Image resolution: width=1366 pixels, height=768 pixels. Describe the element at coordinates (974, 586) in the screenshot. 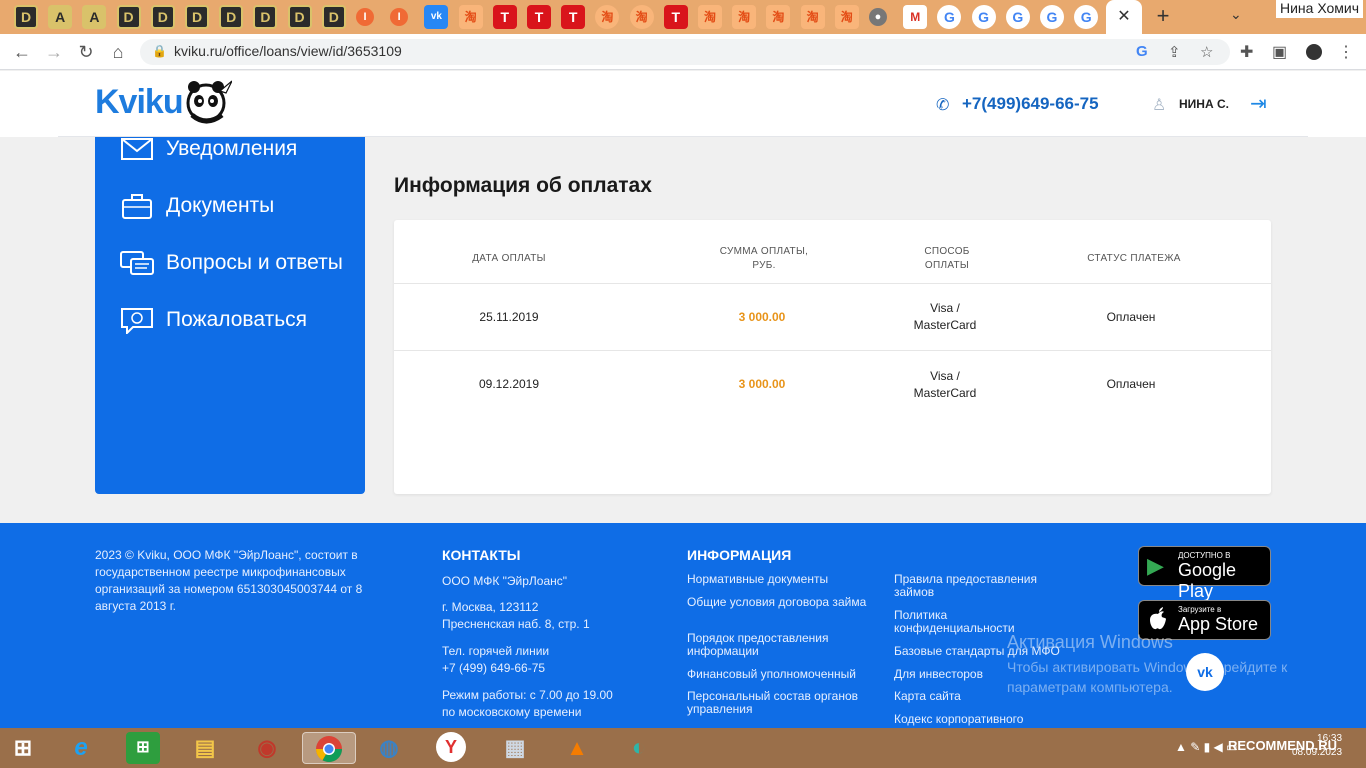

I see `footer-link: Правила предоставления займов` at that location.